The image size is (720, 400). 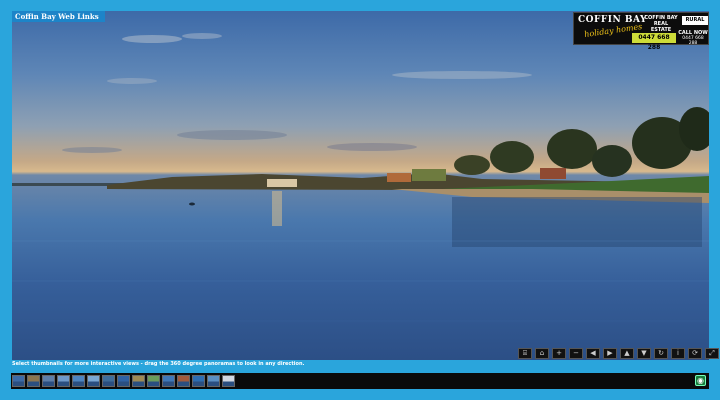 I want to click on info-icon: i, so click(x=678, y=353).